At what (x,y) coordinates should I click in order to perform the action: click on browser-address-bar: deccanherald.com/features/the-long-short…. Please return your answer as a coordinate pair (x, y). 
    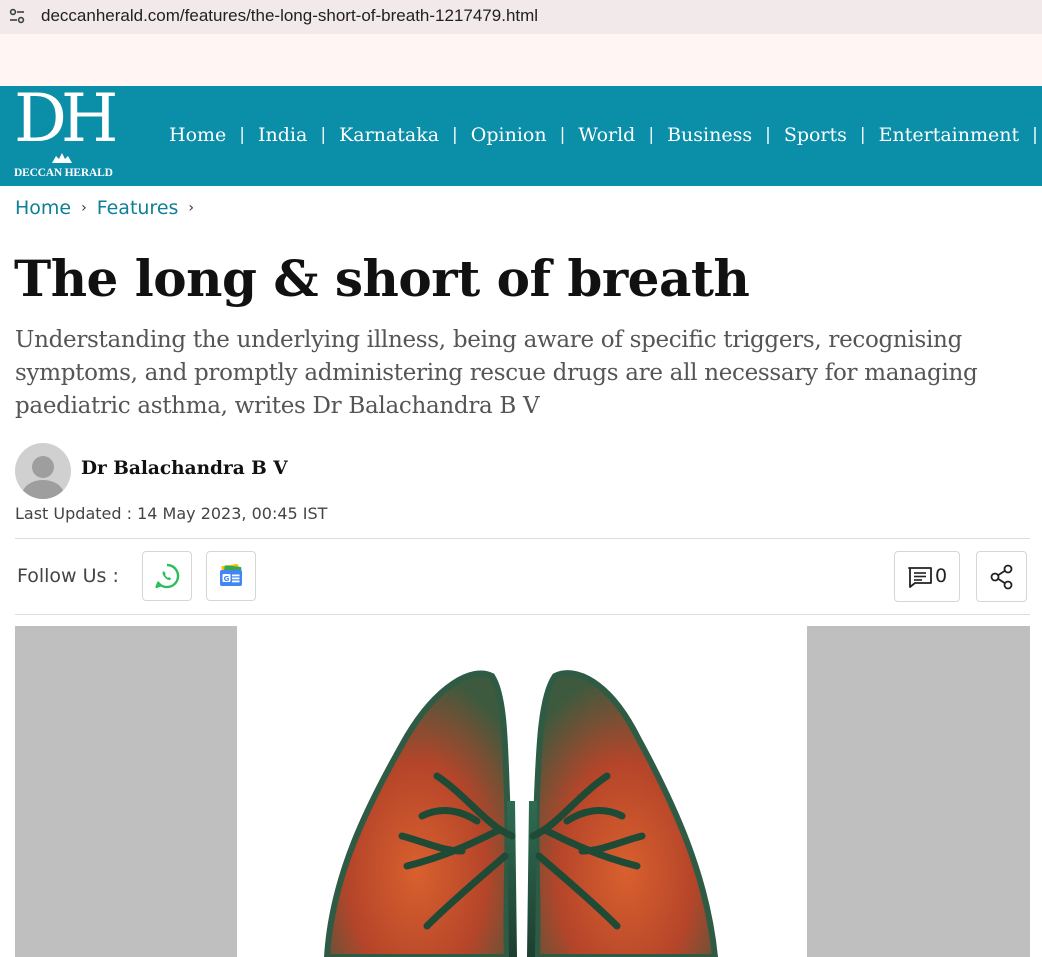
    Looking at the image, I should click on (521, 17).